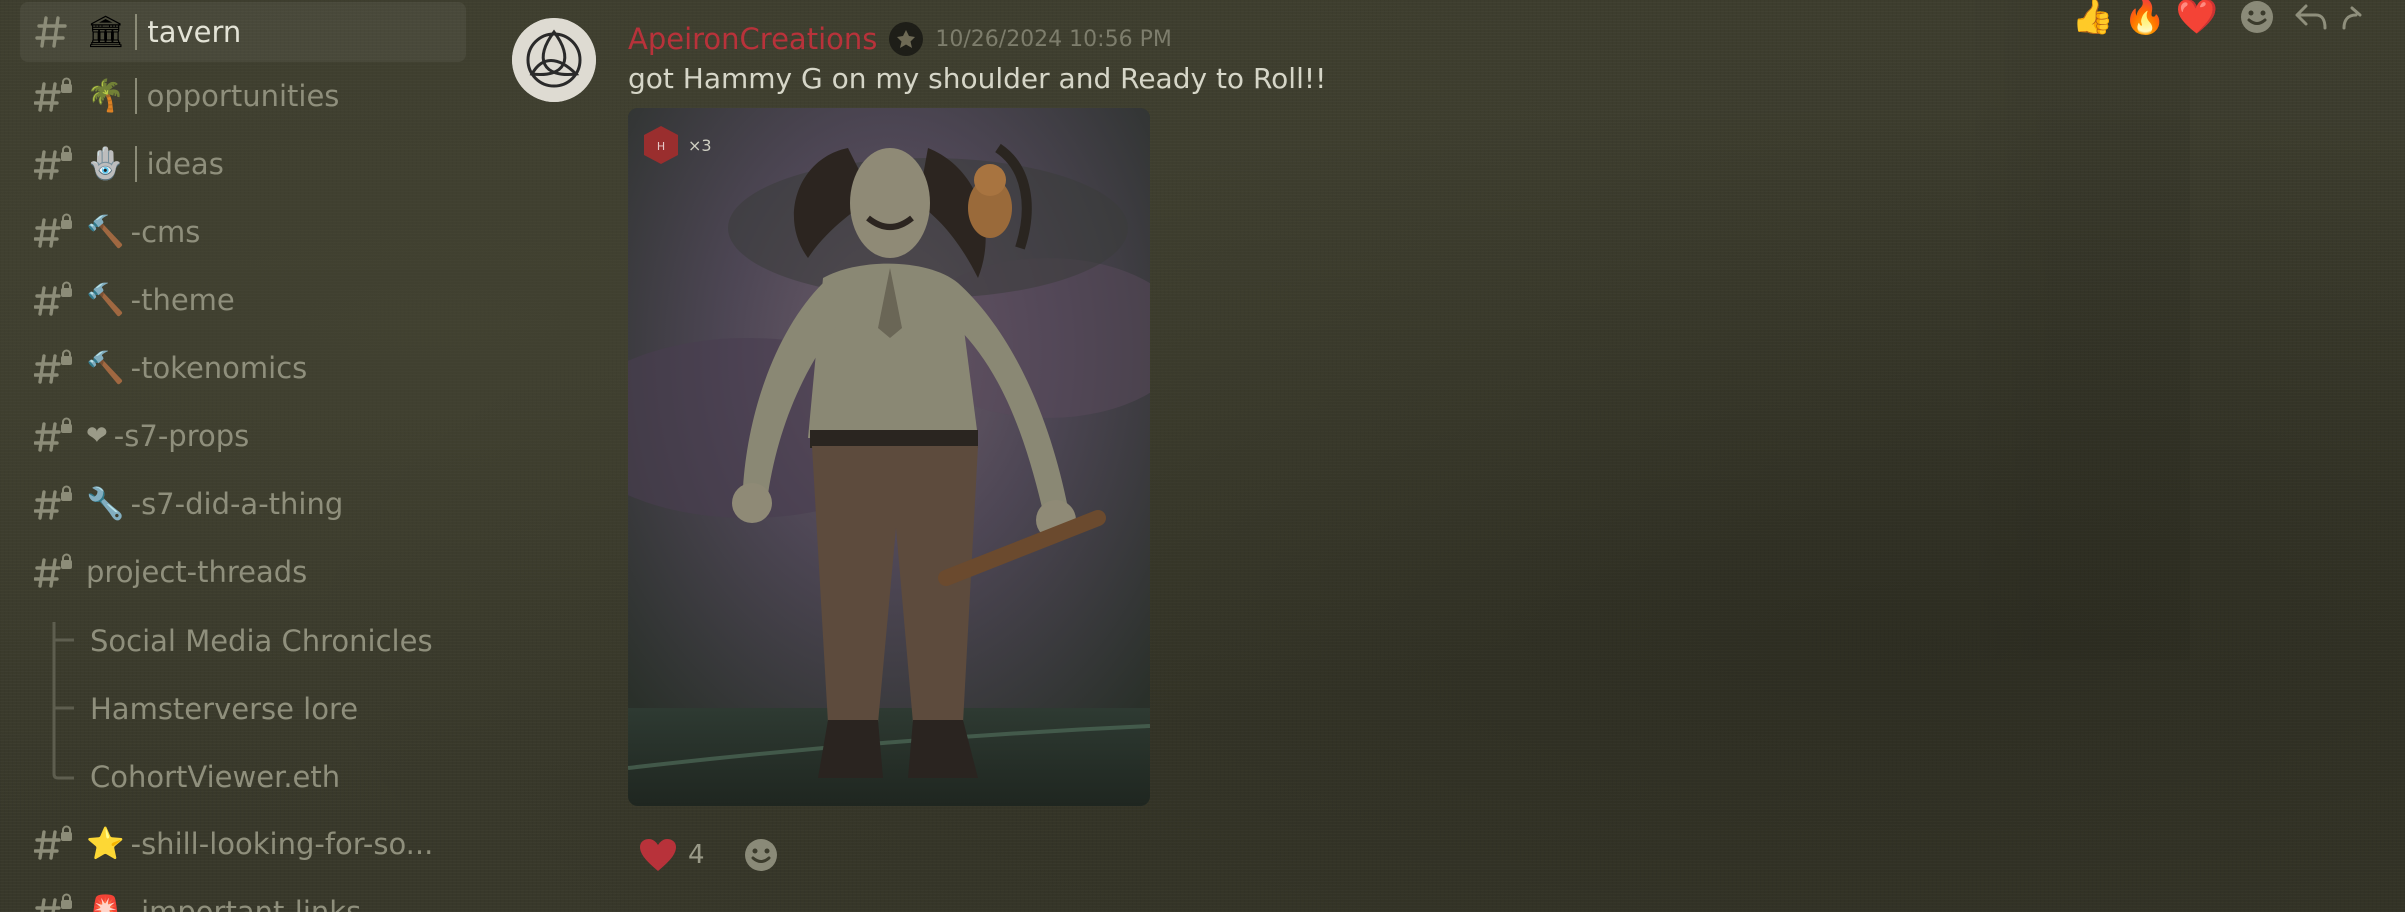 The height and width of the screenshot is (912, 2405). I want to click on channel-tavern: 🏛 tavern, so click(243, 32).